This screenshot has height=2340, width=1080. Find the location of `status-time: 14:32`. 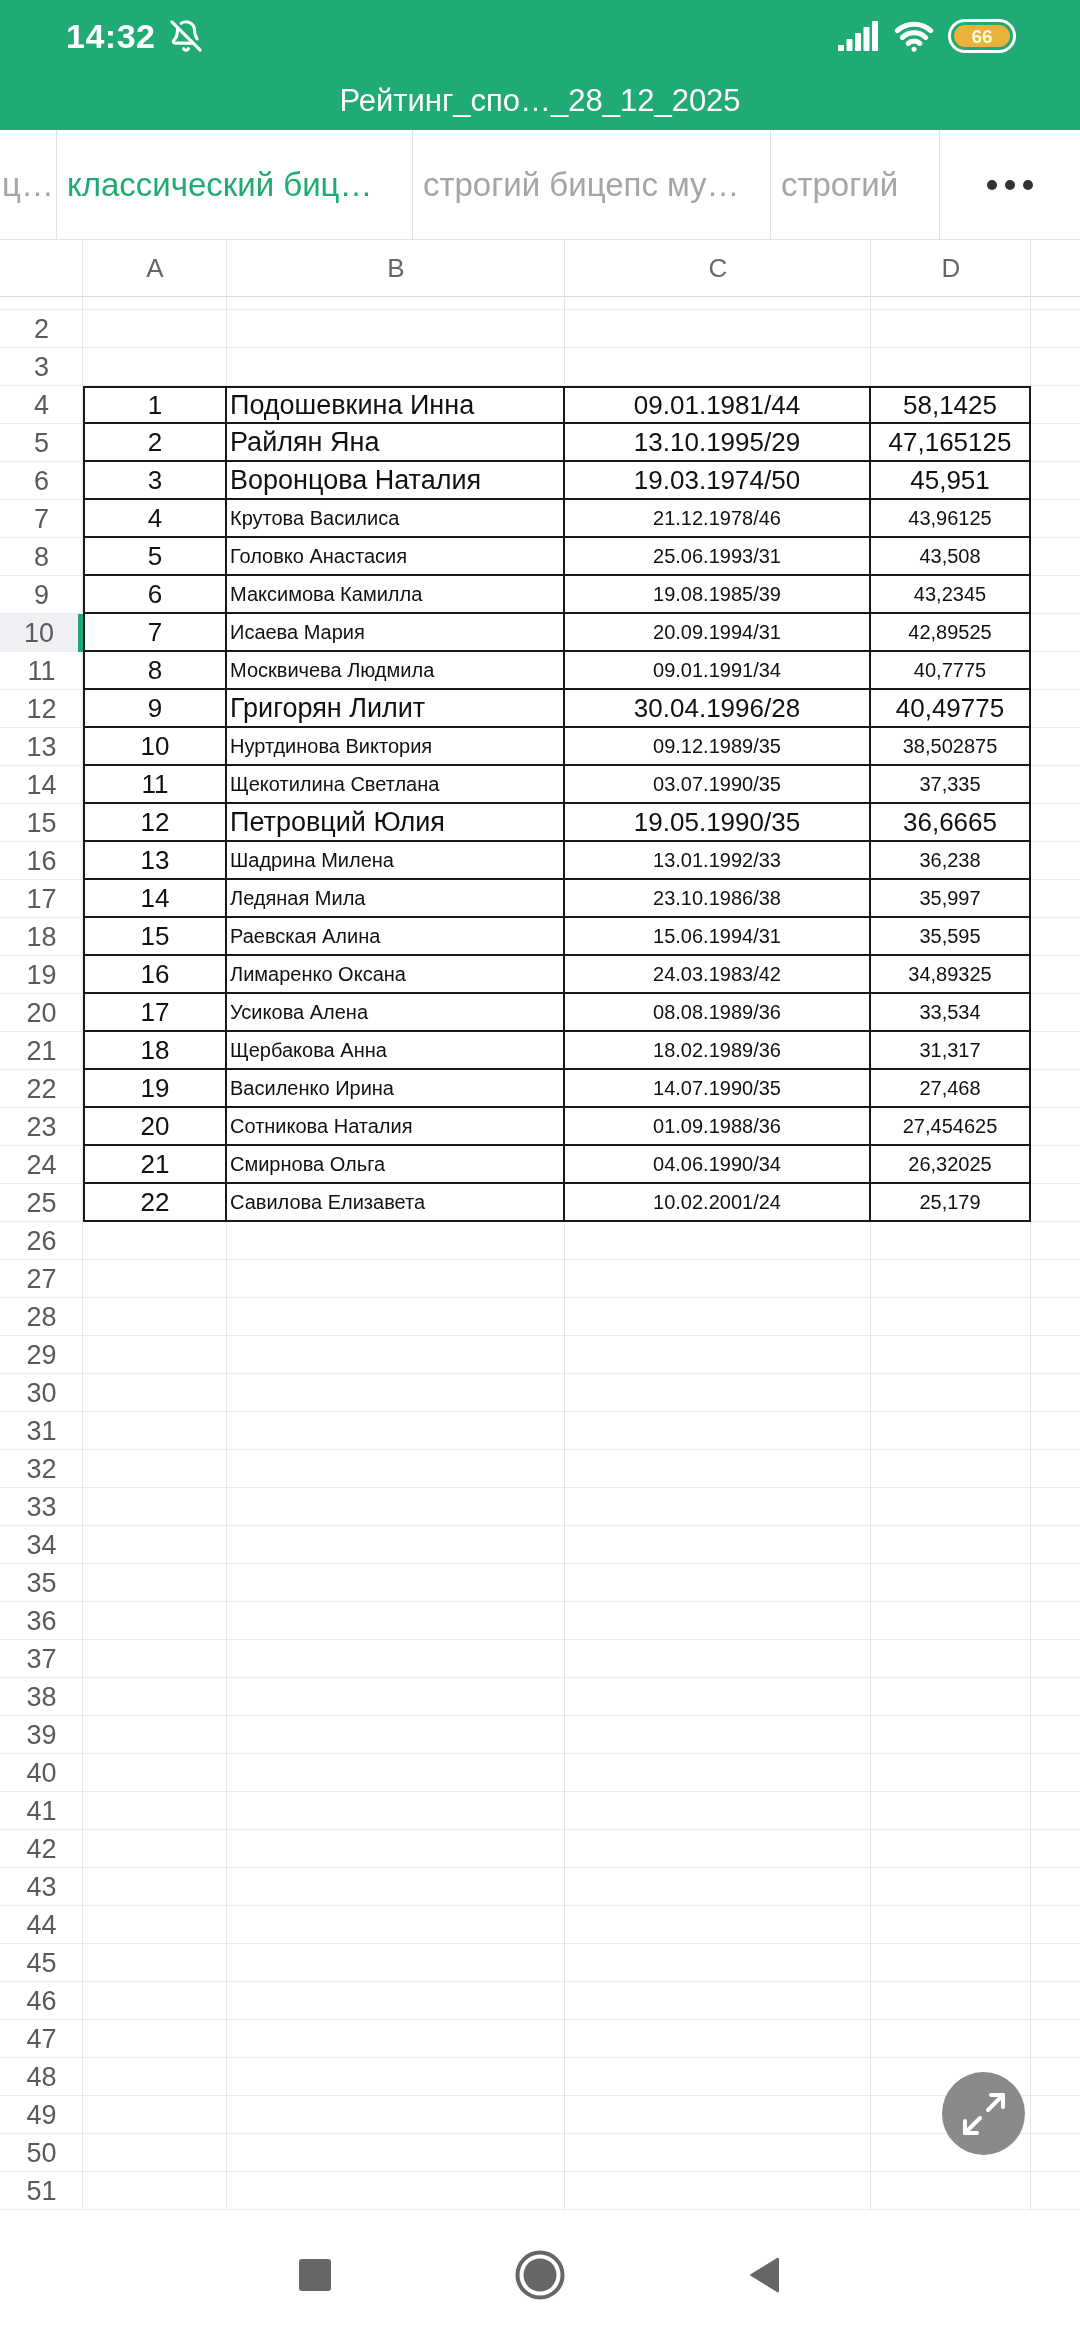

status-time: 14:32 is located at coordinates (111, 36).